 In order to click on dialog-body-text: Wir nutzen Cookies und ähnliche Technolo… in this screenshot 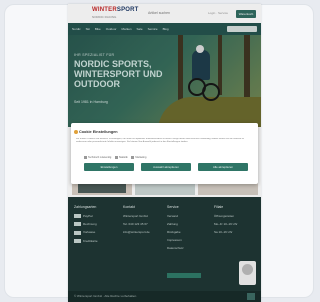, I will do `click(160, 140)`.